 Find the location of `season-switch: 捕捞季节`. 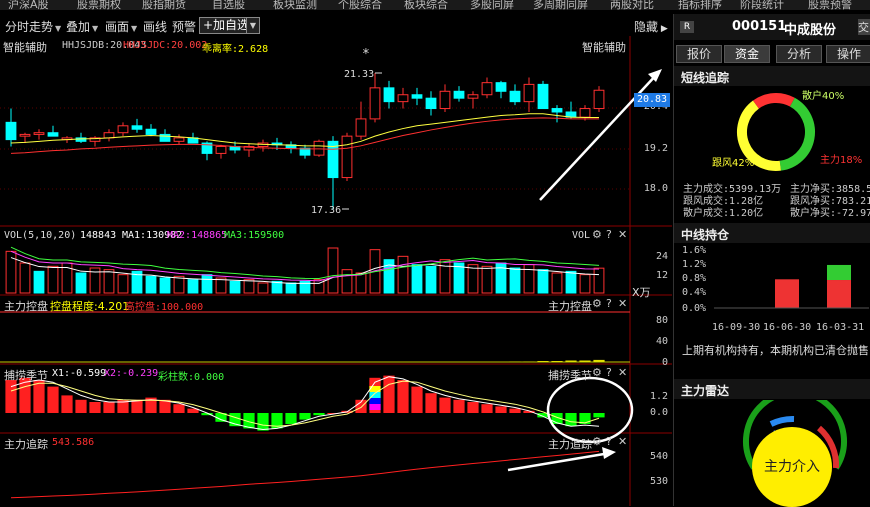

season-switch: 捕捞季节 is located at coordinates (570, 375).